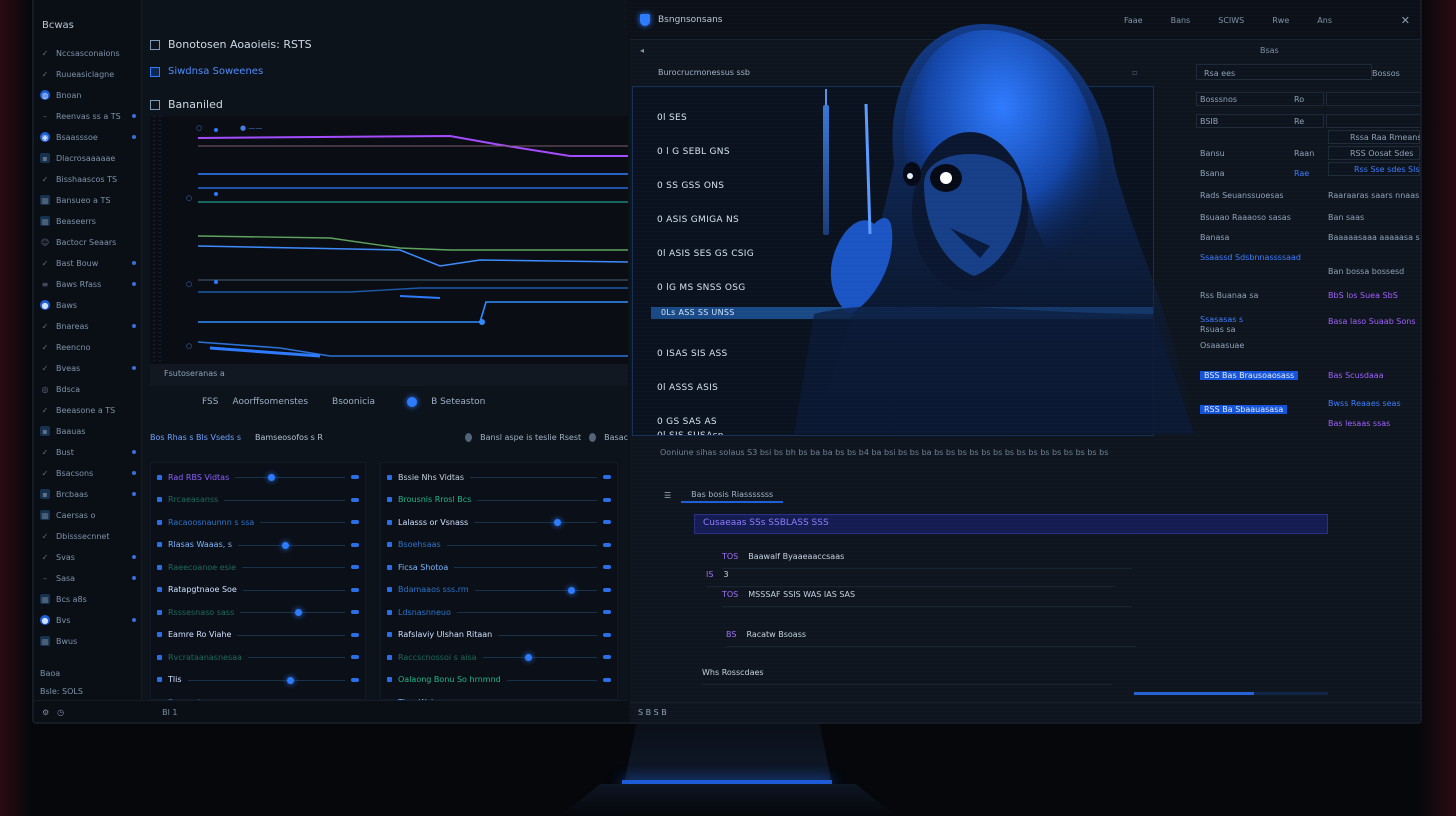 The width and height of the screenshot is (1456, 816). I want to click on sidebar-item: – Reenvas ss a TS, so click(88, 116).